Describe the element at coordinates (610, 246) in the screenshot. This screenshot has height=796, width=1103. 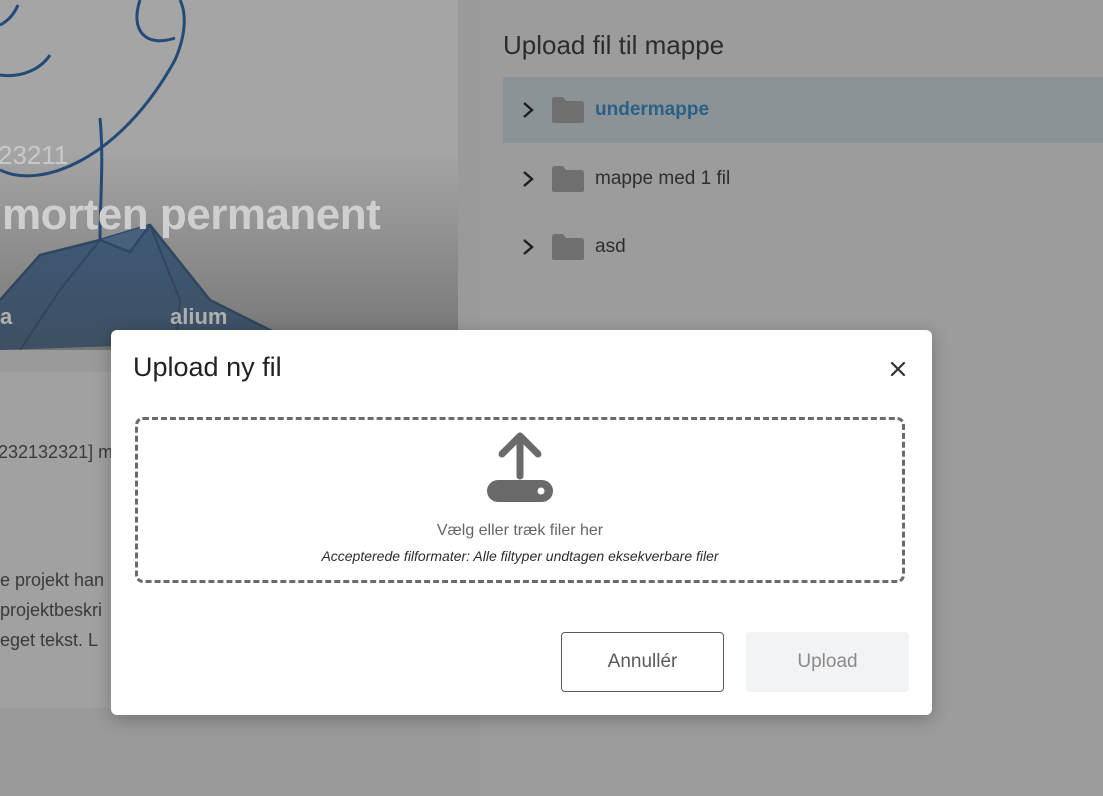
I see `folder-label: asd` at that location.